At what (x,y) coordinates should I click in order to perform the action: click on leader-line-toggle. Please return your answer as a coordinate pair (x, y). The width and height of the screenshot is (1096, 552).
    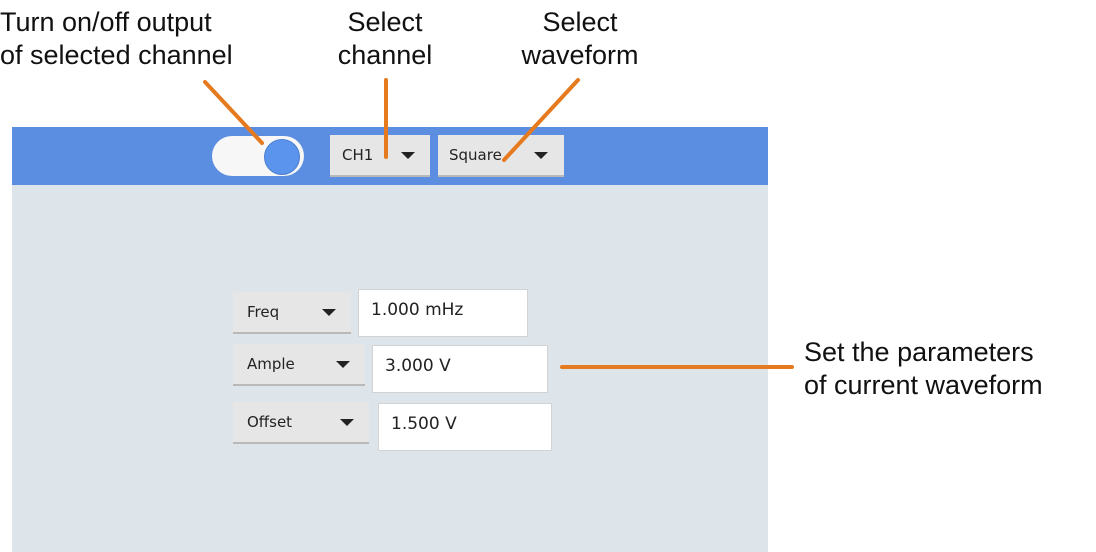
    Looking at the image, I should click on (233, 112).